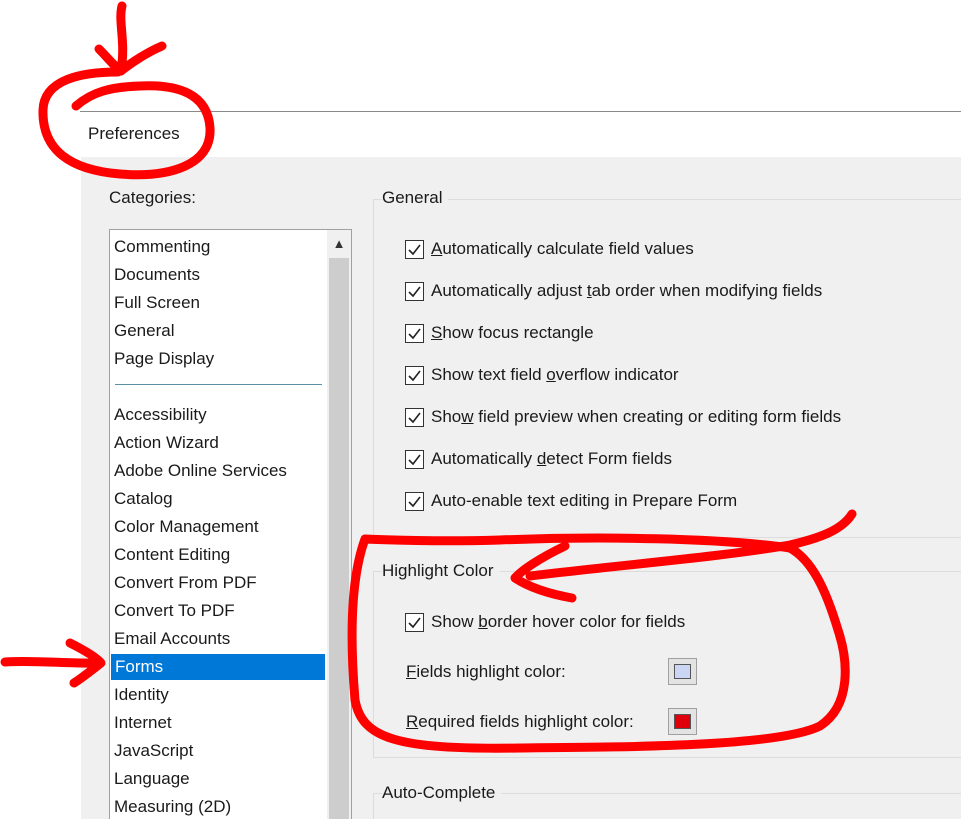 The height and width of the screenshot is (819, 961). I want to click on category-item: General, so click(144, 331).